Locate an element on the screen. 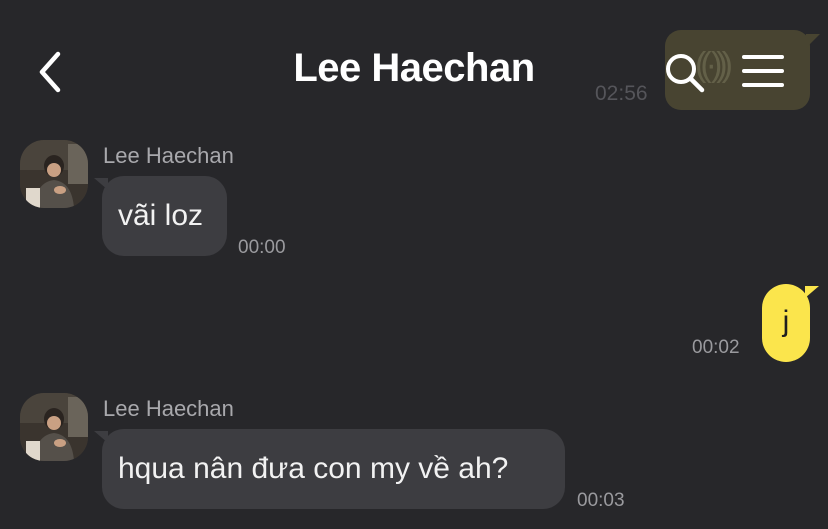 The width and height of the screenshot is (828, 529). message-time: 00:00 is located at coordinates (262, 247).